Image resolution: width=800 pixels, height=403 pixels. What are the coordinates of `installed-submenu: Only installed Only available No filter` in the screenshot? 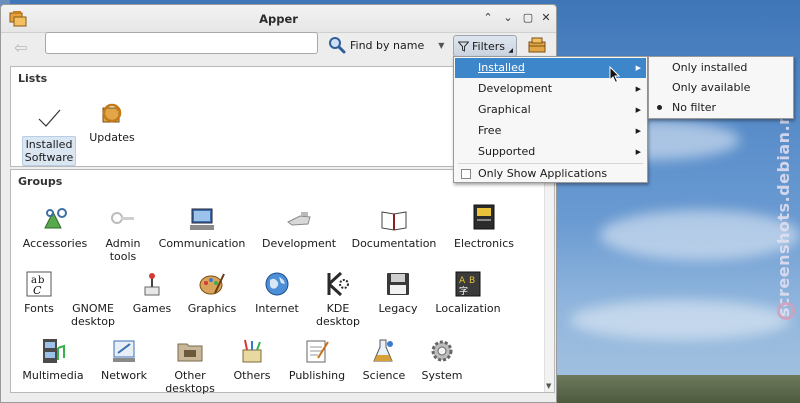 It's located at (721, 87).